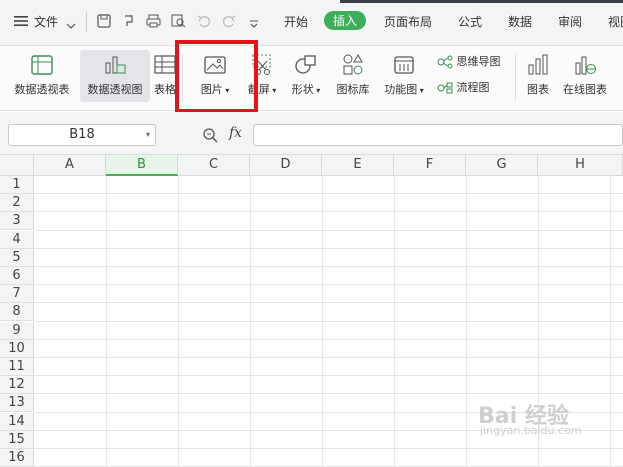 The image size is (623, 467). I want to click on pivot-table-icon, so click(42, 65).